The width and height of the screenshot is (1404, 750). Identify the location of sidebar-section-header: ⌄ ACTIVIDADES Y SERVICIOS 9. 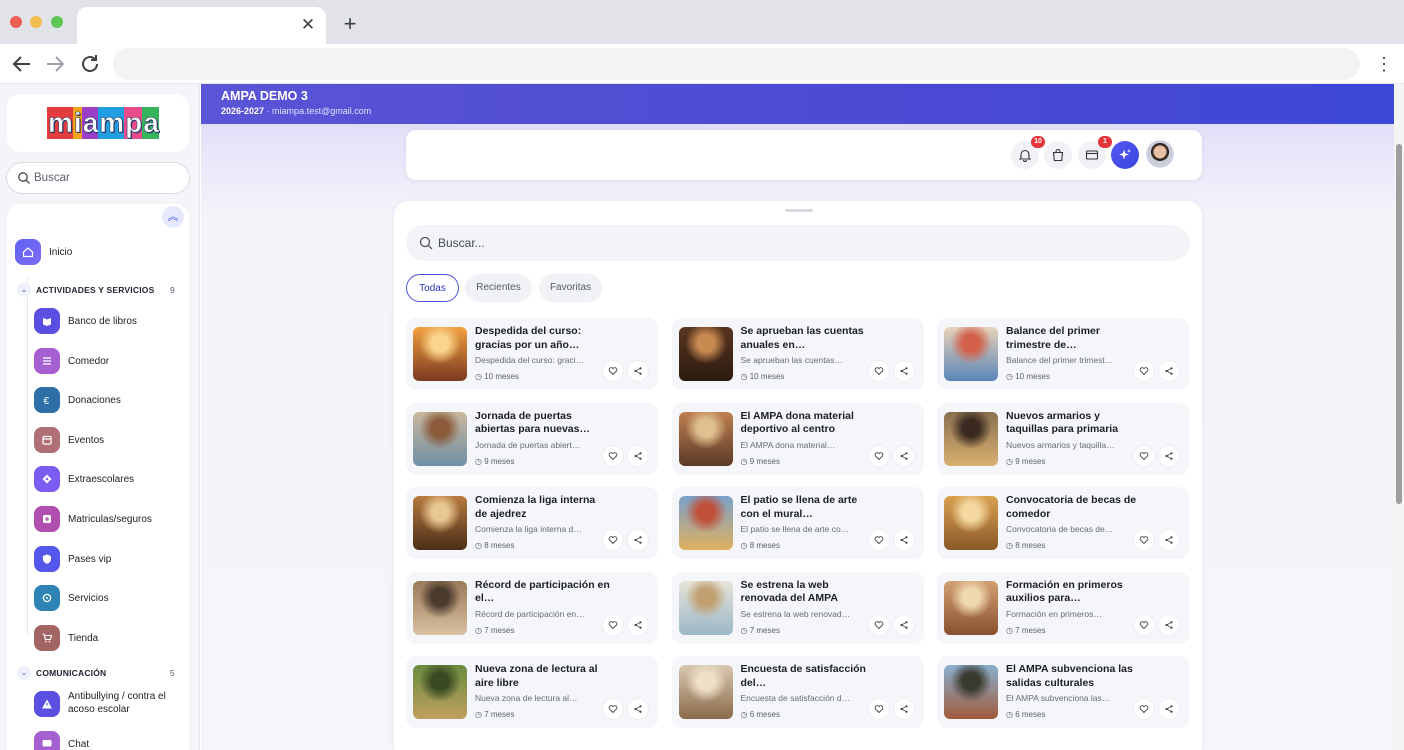
(100, 290).